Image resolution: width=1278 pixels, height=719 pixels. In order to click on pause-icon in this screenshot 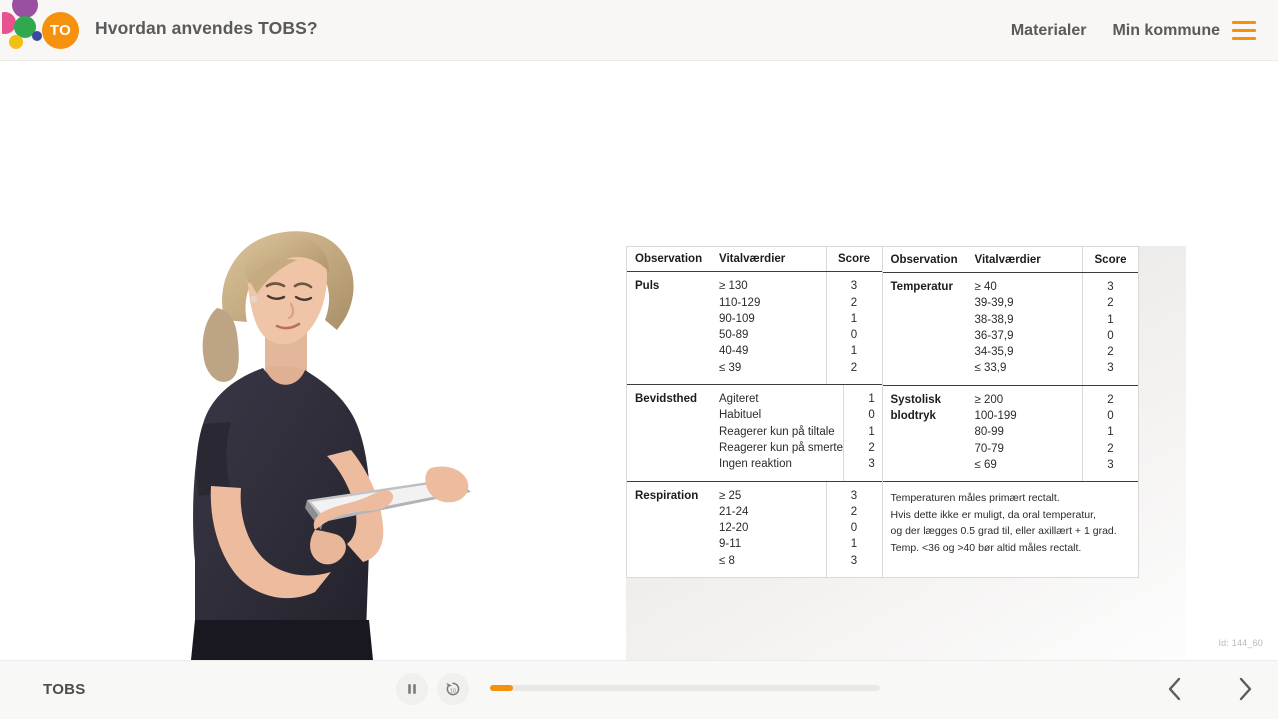, I will do `click(412, 689)`.